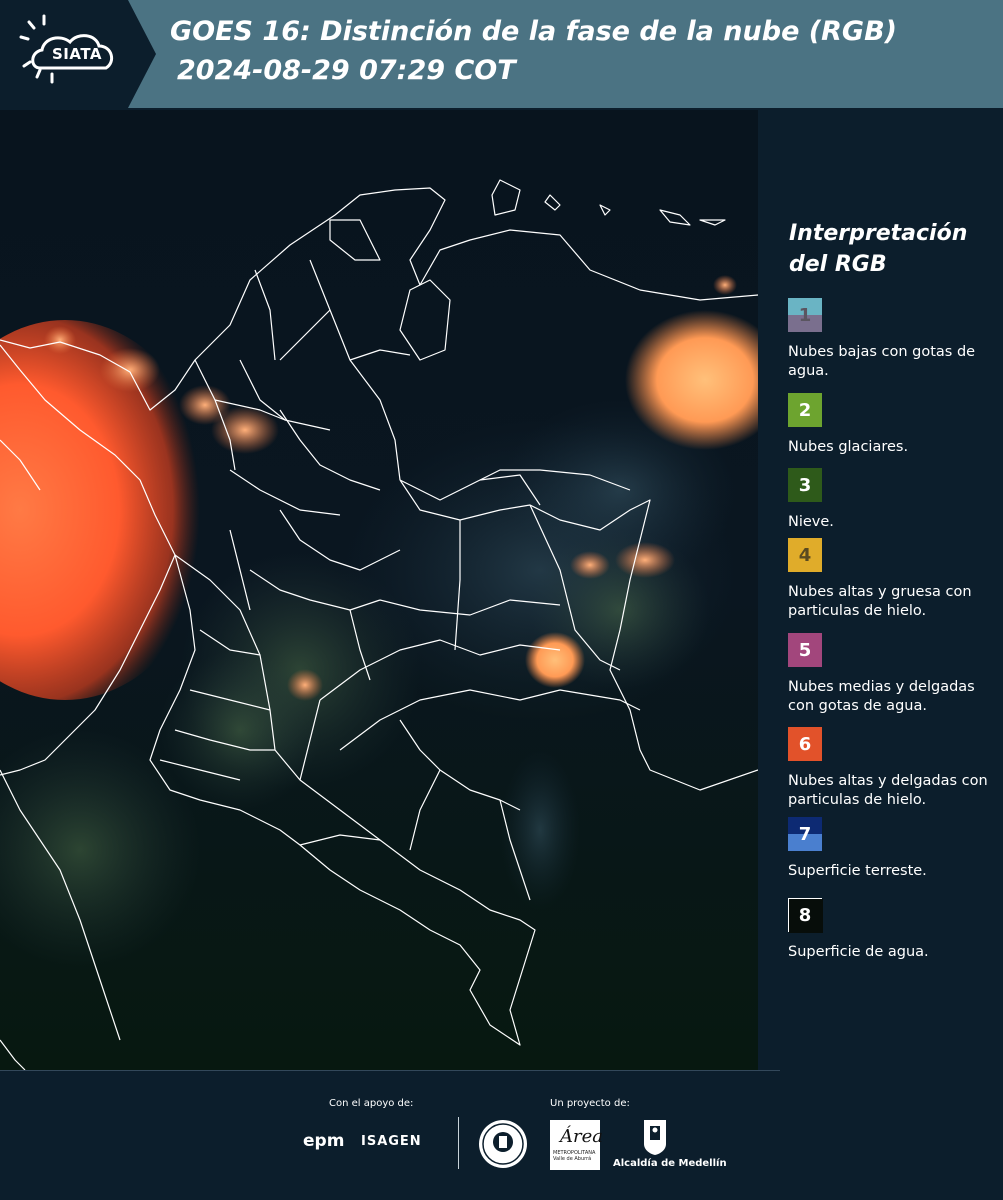 Image resolution: width=1003 pixels, height=1200 pixels. I want to click on legend-label: Nieve., so click(811, 522).